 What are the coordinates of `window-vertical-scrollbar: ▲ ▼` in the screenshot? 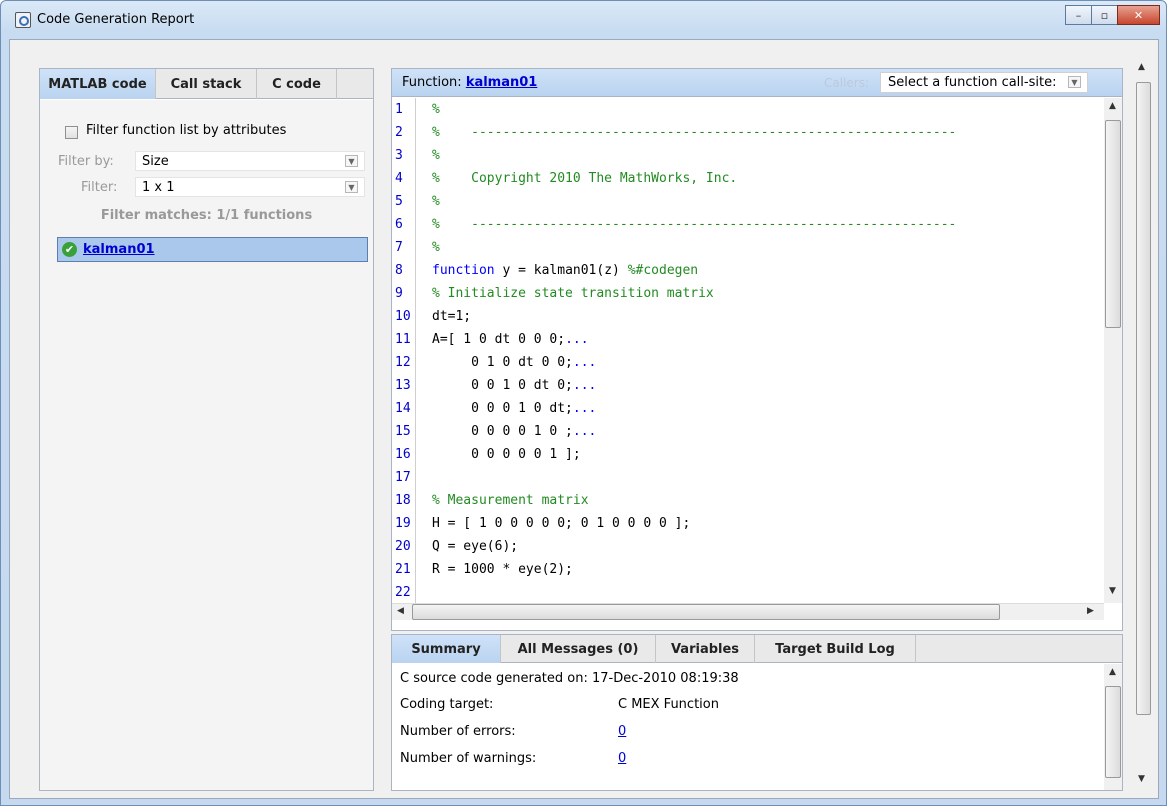 It's located at (1143, 425).